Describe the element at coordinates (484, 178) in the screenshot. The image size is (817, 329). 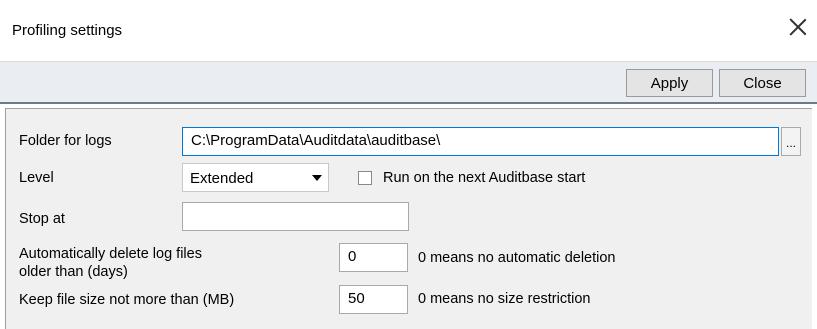
I see `run-next-start-label: Run on the next Auditbase start` at that location.